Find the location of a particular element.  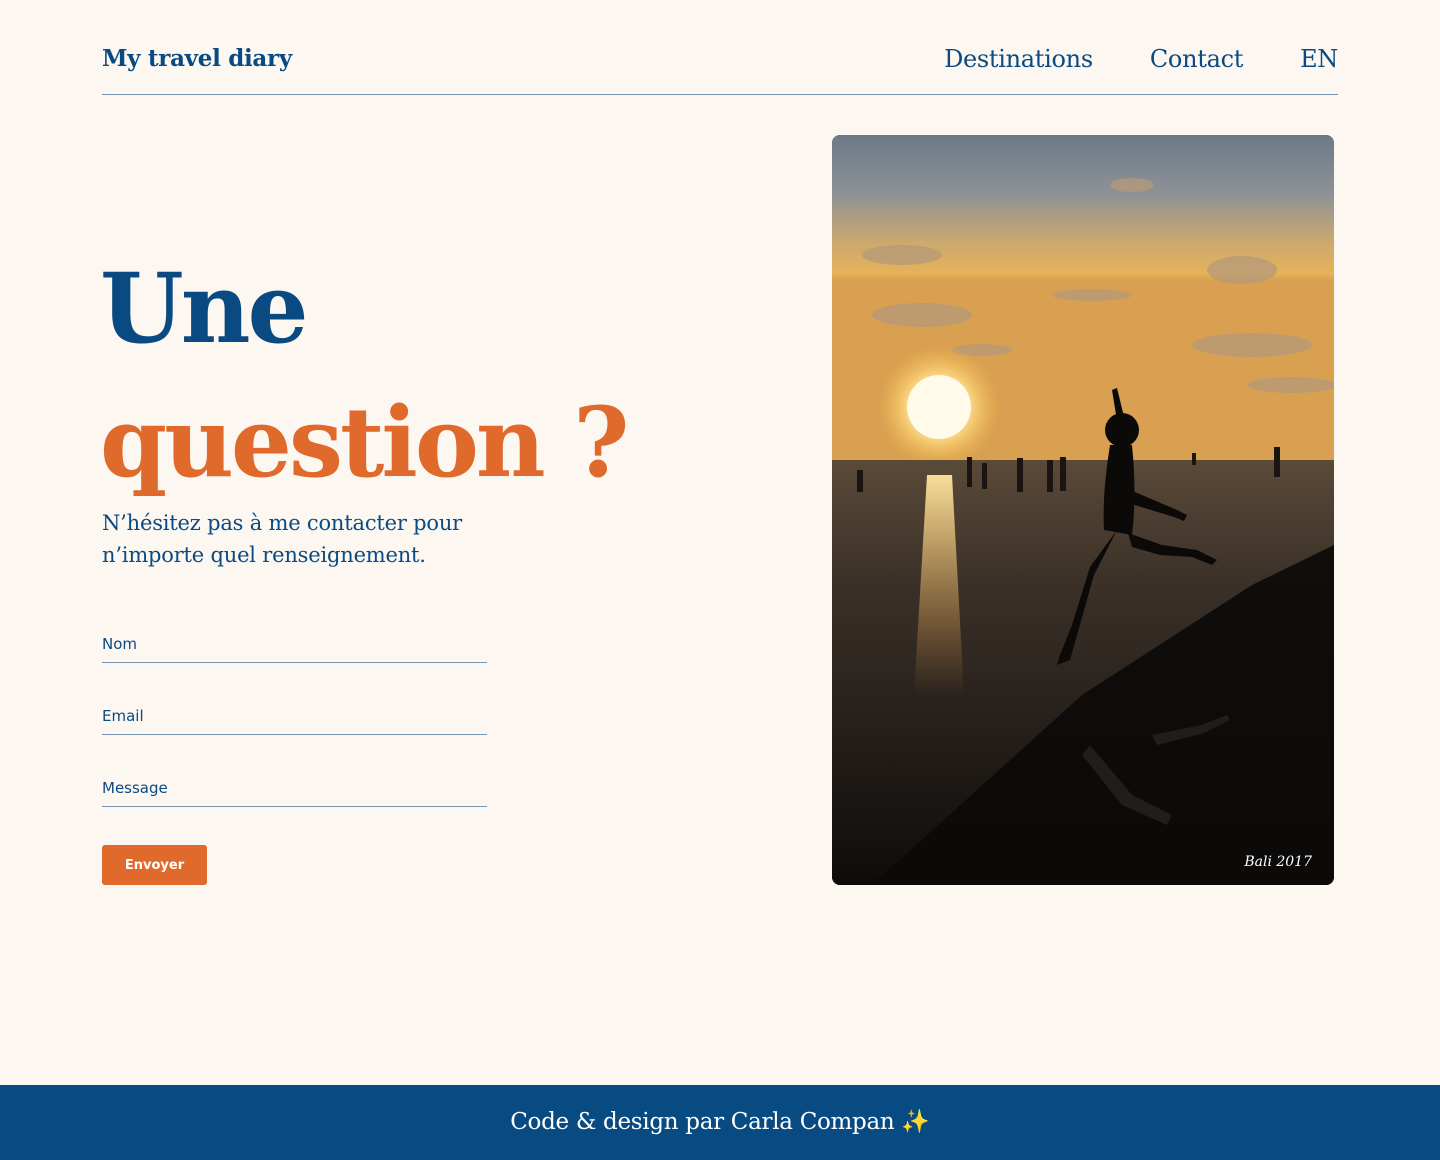

page-title: Une question ? is located at coordinates (364, 376).